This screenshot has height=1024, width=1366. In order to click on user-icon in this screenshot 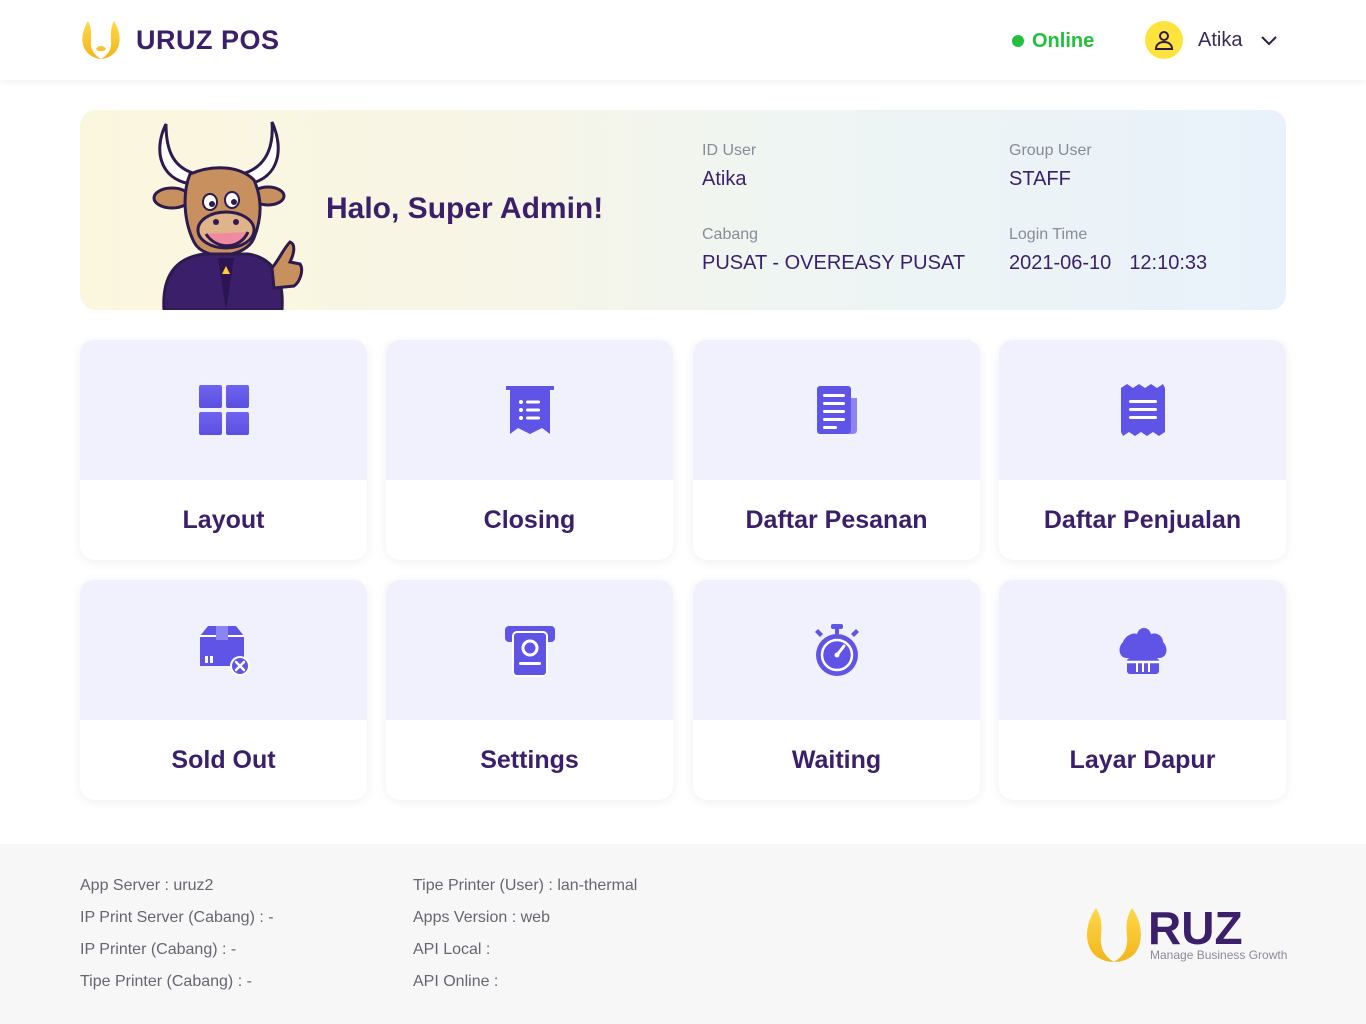, I will do `click(1164, 40)`.